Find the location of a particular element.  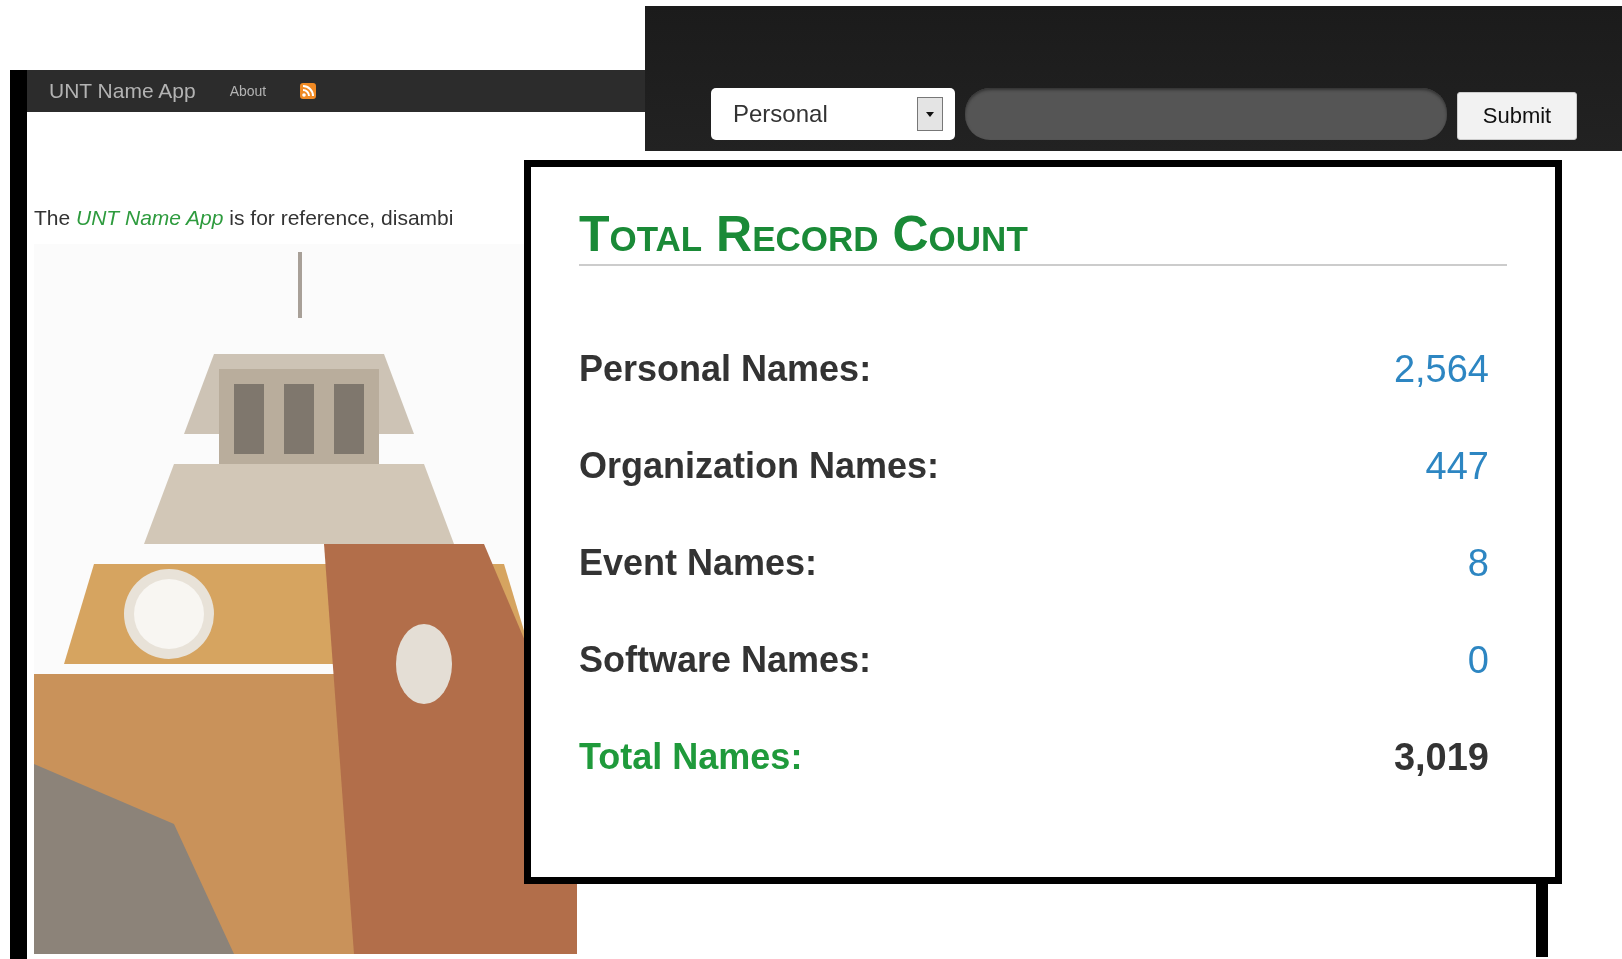

count-value: 0 is located at coordinates (1478, 660).